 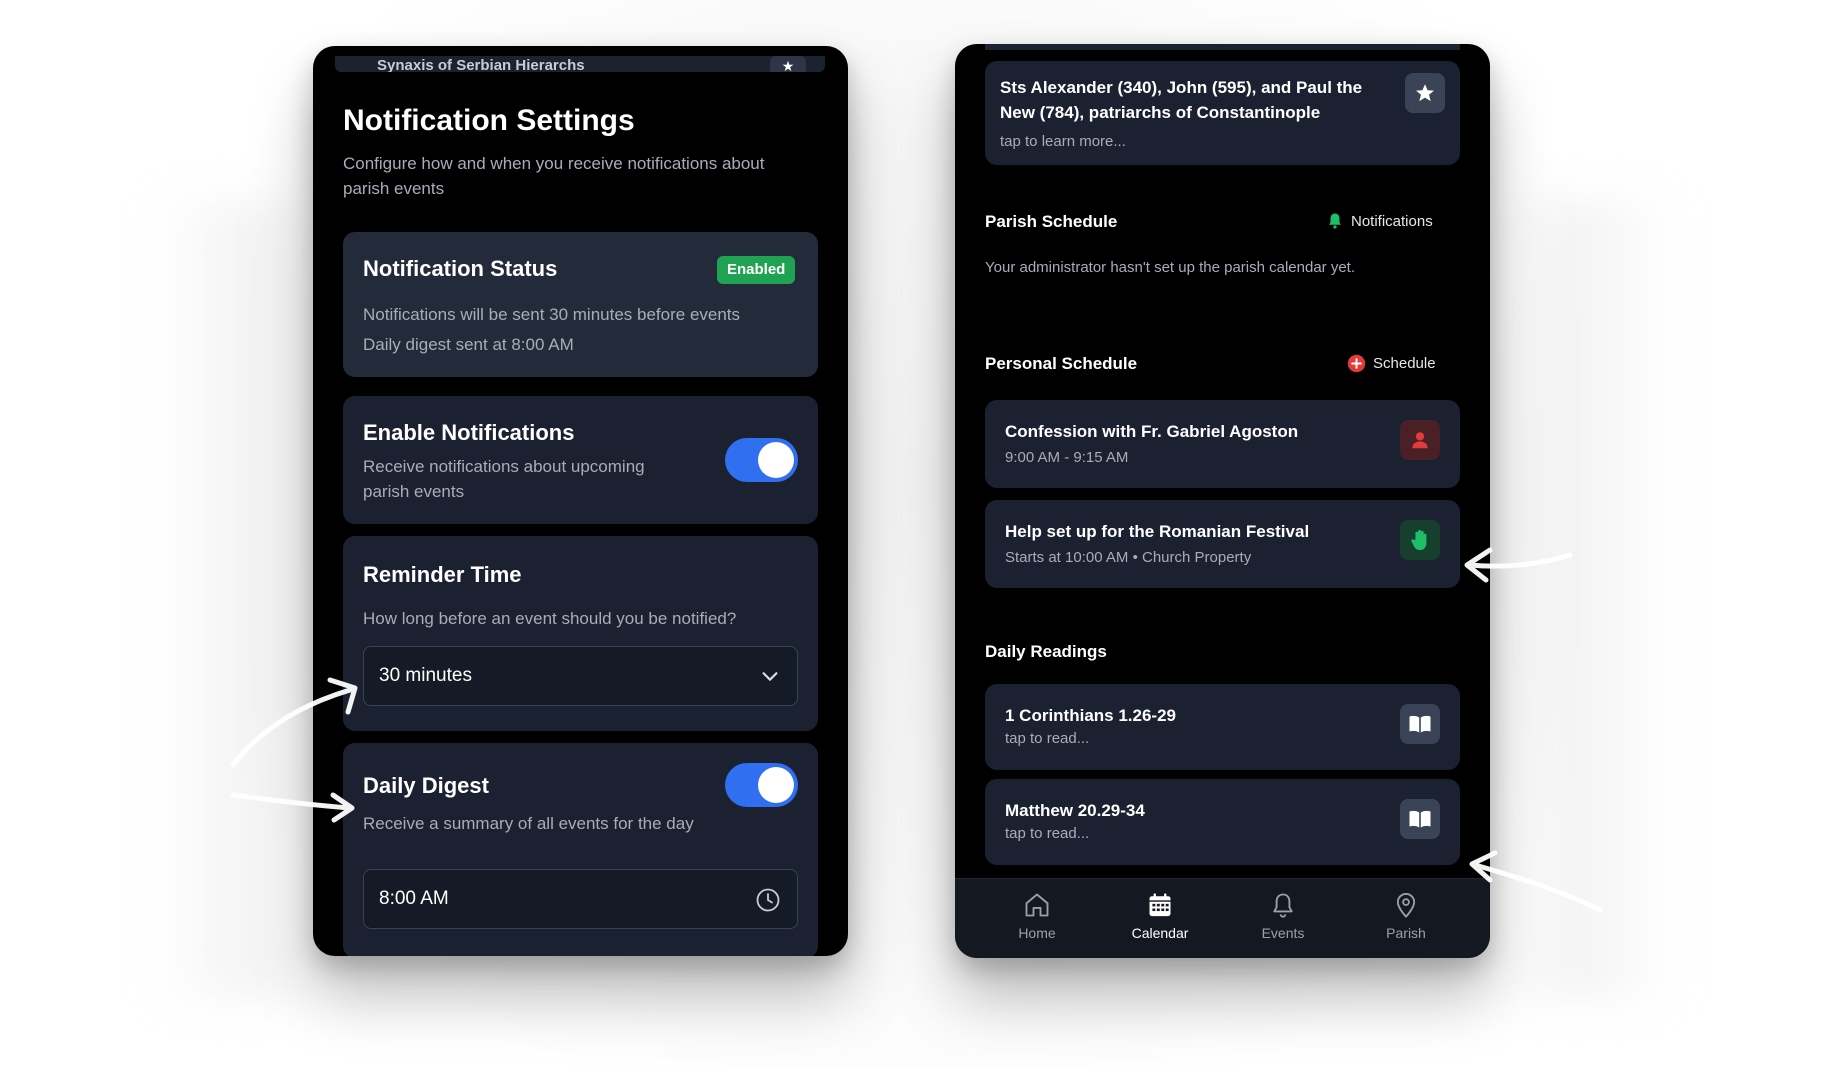 What do you see at coordinates (1061, 363) in the screenshot?
I see `personal-schedule-title: Personal Schedule` at bounding box center [1061, 363].